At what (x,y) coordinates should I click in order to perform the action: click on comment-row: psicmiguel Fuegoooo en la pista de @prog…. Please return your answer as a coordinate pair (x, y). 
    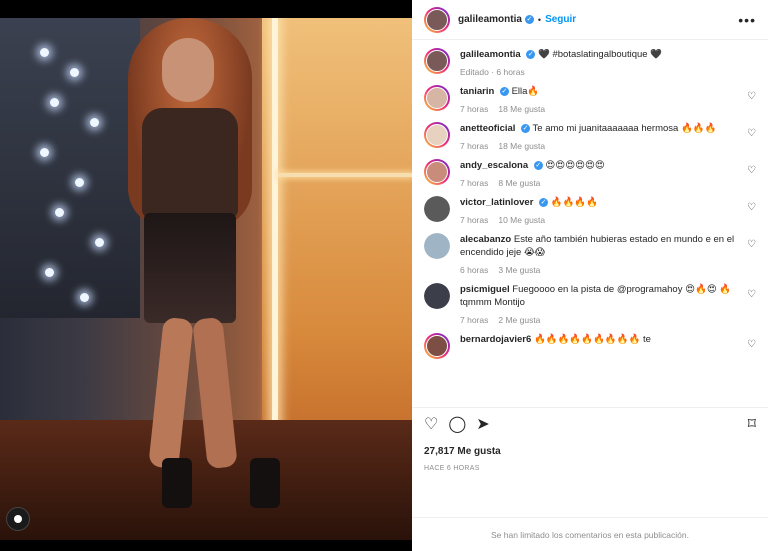
    Looking at the image, I should click on (590, 304).